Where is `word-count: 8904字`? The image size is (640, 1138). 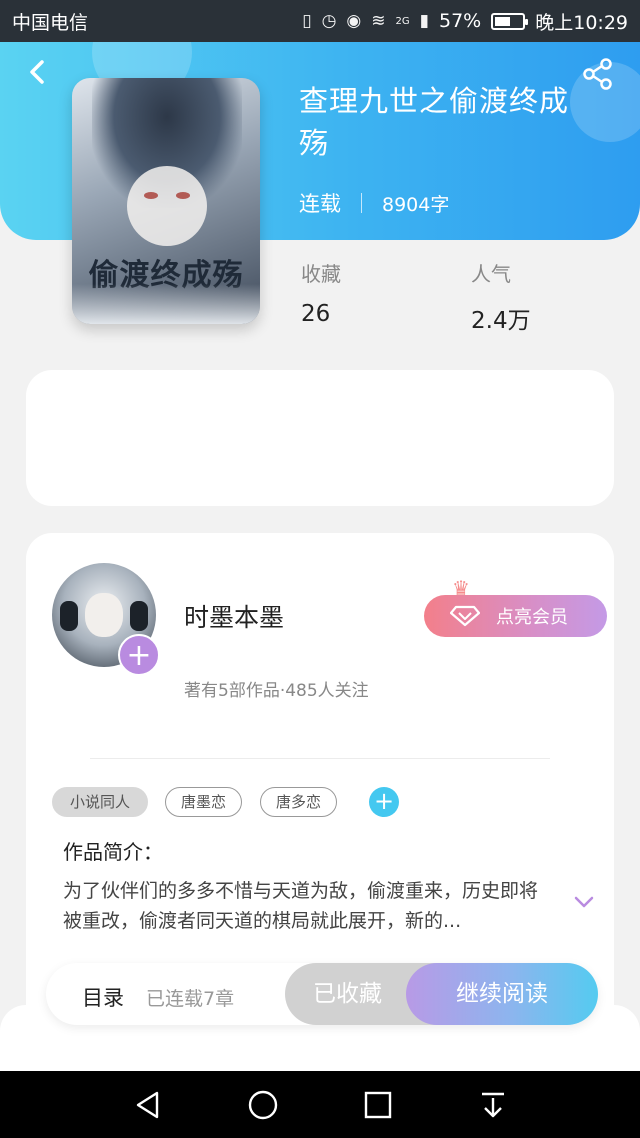 word-count: 8904字 is located at coordinates (416, 204).